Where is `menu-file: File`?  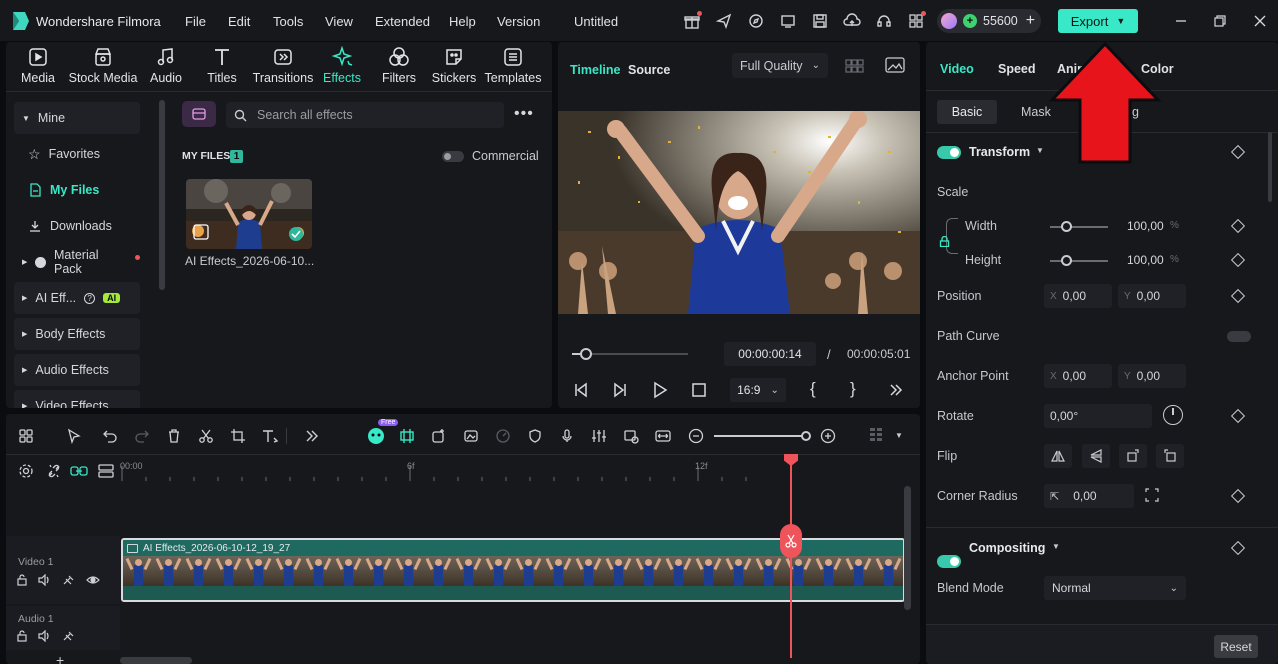 menu-file: File is located at coordinates (195, 21).